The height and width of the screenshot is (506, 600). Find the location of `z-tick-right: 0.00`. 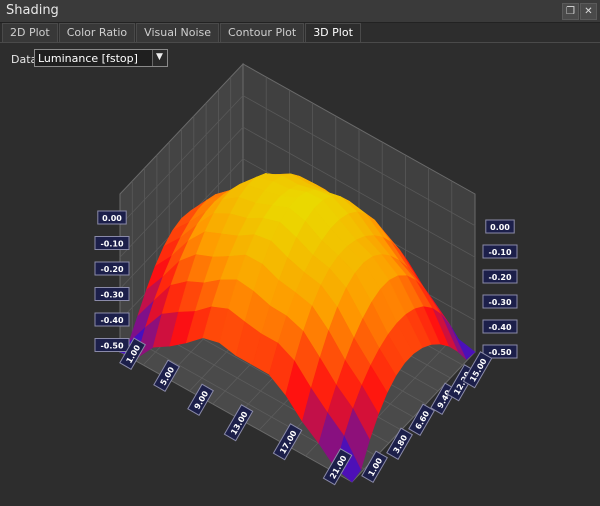

z-tick-right: 0.00 is located at coordinates (500, 226).